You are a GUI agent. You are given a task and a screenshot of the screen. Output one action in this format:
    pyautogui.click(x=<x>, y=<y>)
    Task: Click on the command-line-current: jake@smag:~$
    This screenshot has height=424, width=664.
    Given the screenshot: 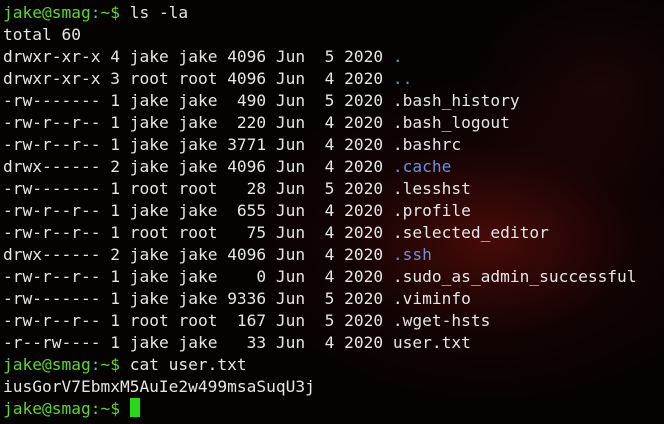 What is the action you would take?
    pyautogui.click(x=333, y=409)
    